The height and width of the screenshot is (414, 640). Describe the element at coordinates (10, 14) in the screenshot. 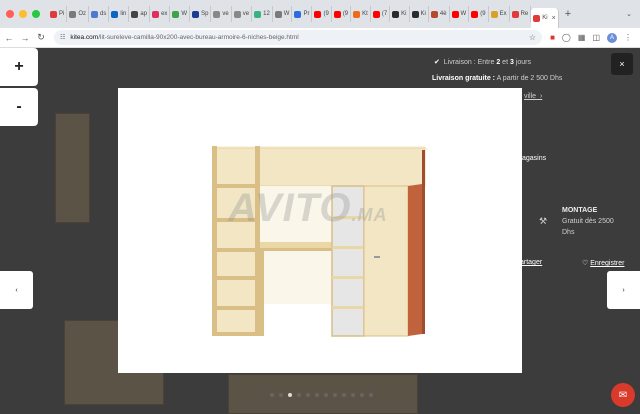

I see `close-window-button` at that location.